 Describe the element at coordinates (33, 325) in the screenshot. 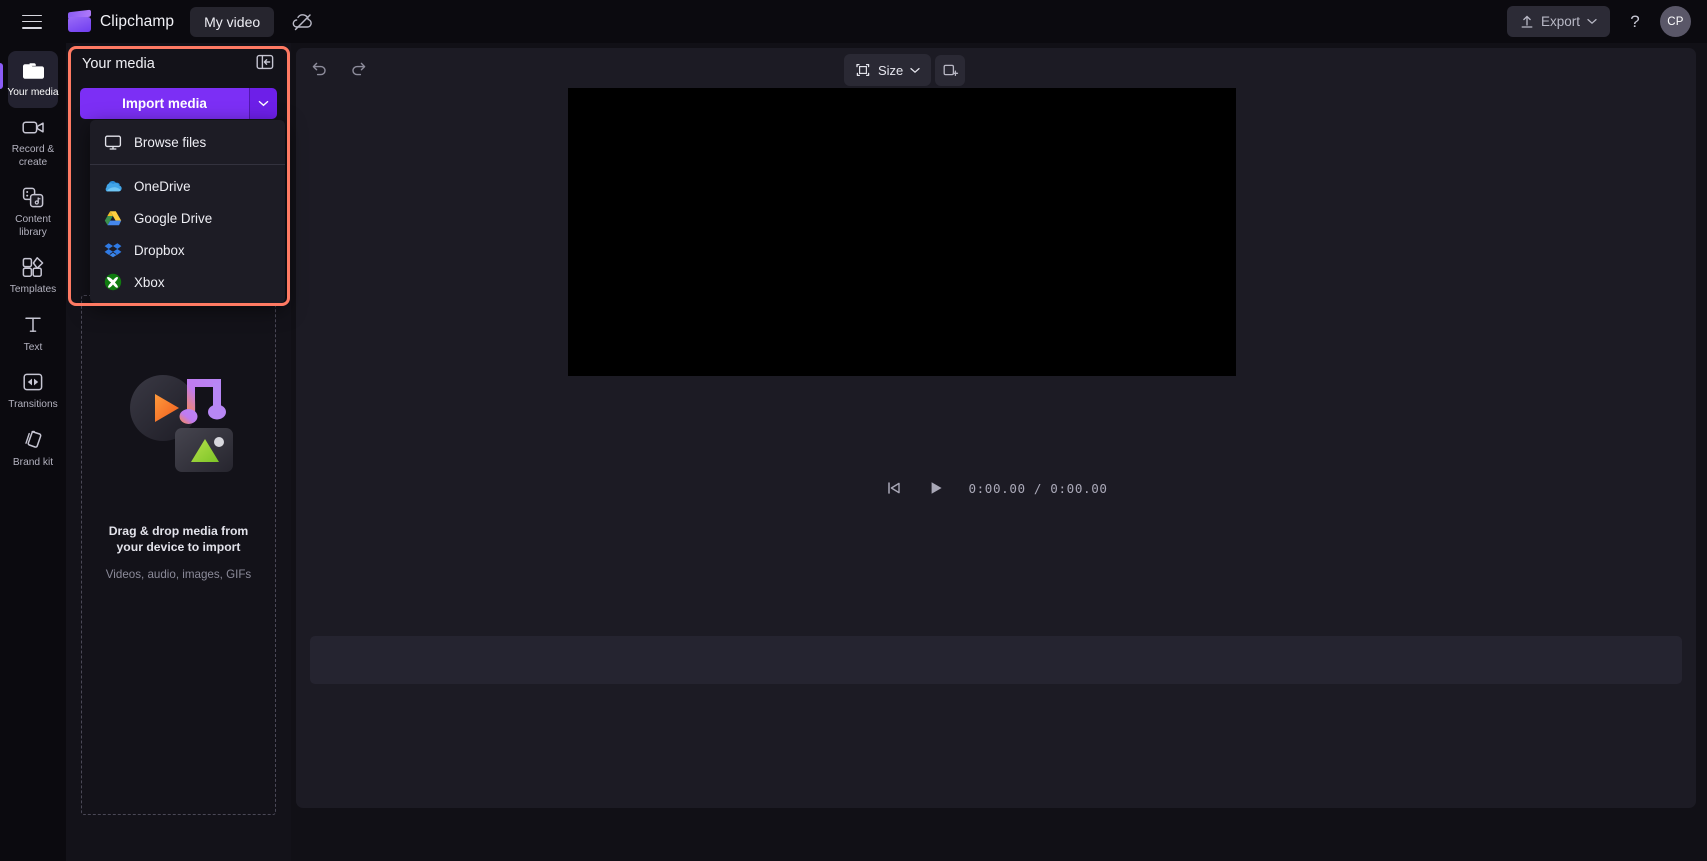

I see `text-t-icon` at that location.